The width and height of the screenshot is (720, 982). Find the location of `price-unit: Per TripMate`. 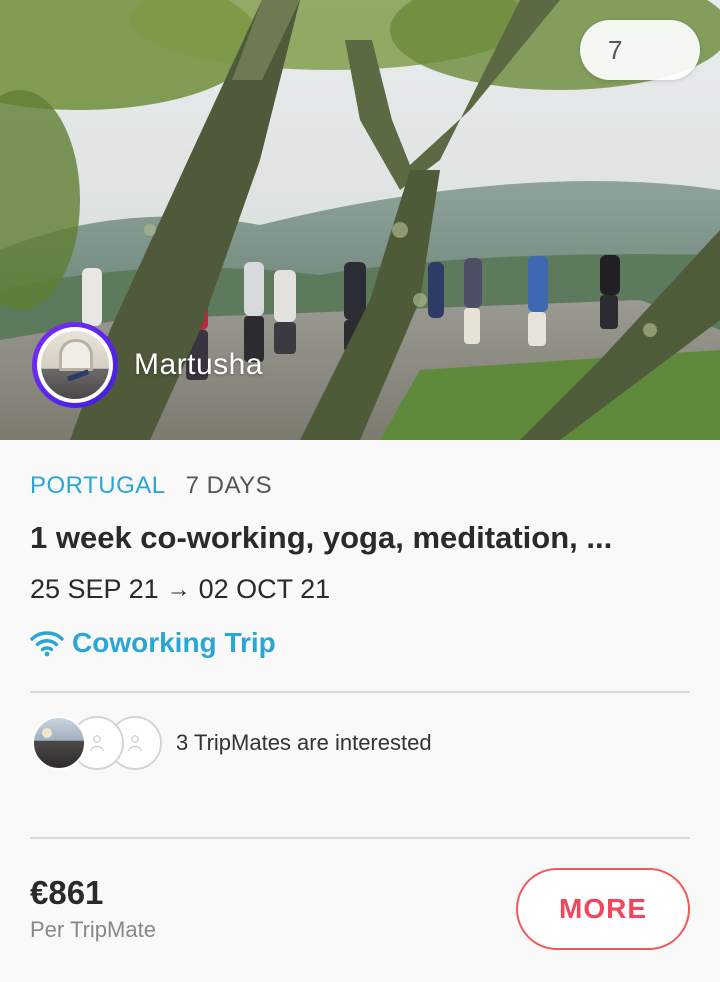

price-unit: Per TripMate is located at coordinates (93, 929).